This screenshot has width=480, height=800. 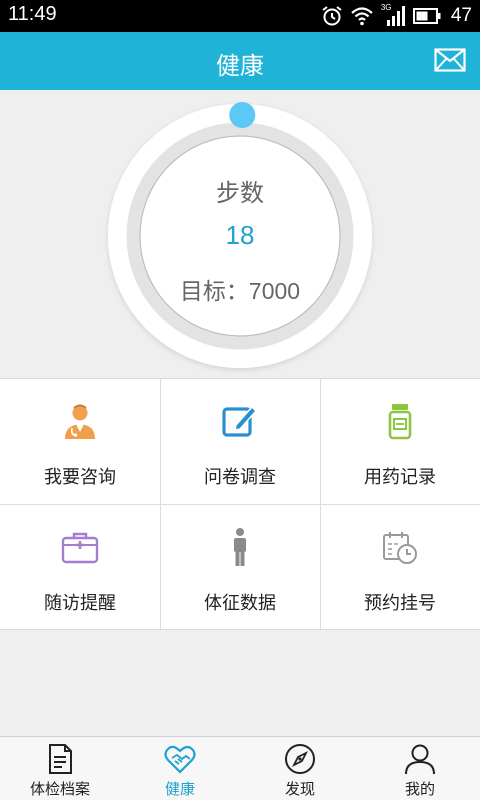 What do you see at coordinates (392, 15) in the screenshot?
I see `signal-icon: 3G` at bounding box center [392, 15].